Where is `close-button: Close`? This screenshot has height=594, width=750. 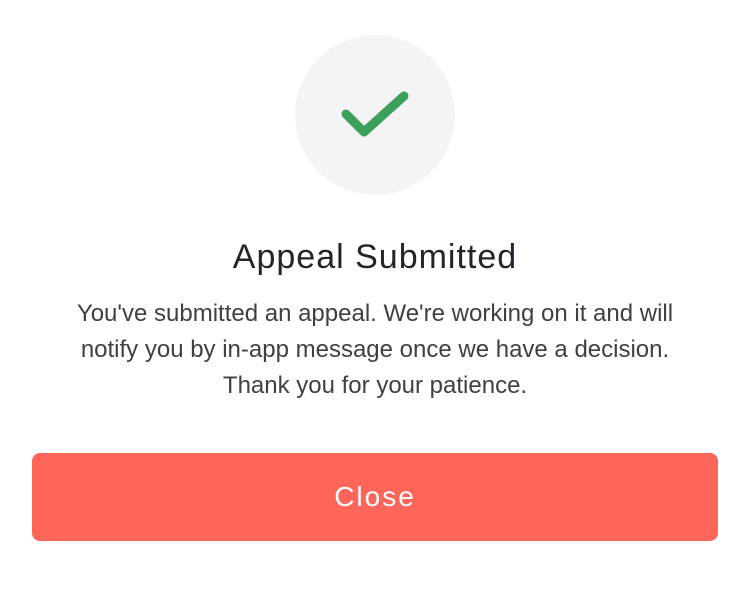
close-button: Close is located at coordinates (375, 497).